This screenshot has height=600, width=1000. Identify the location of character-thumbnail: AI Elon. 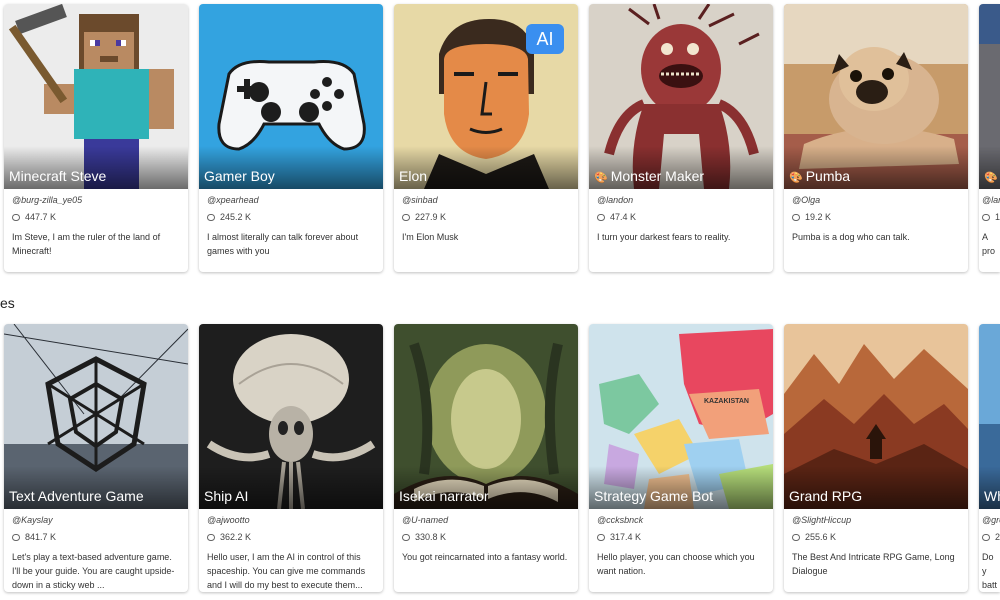
(486, 96).